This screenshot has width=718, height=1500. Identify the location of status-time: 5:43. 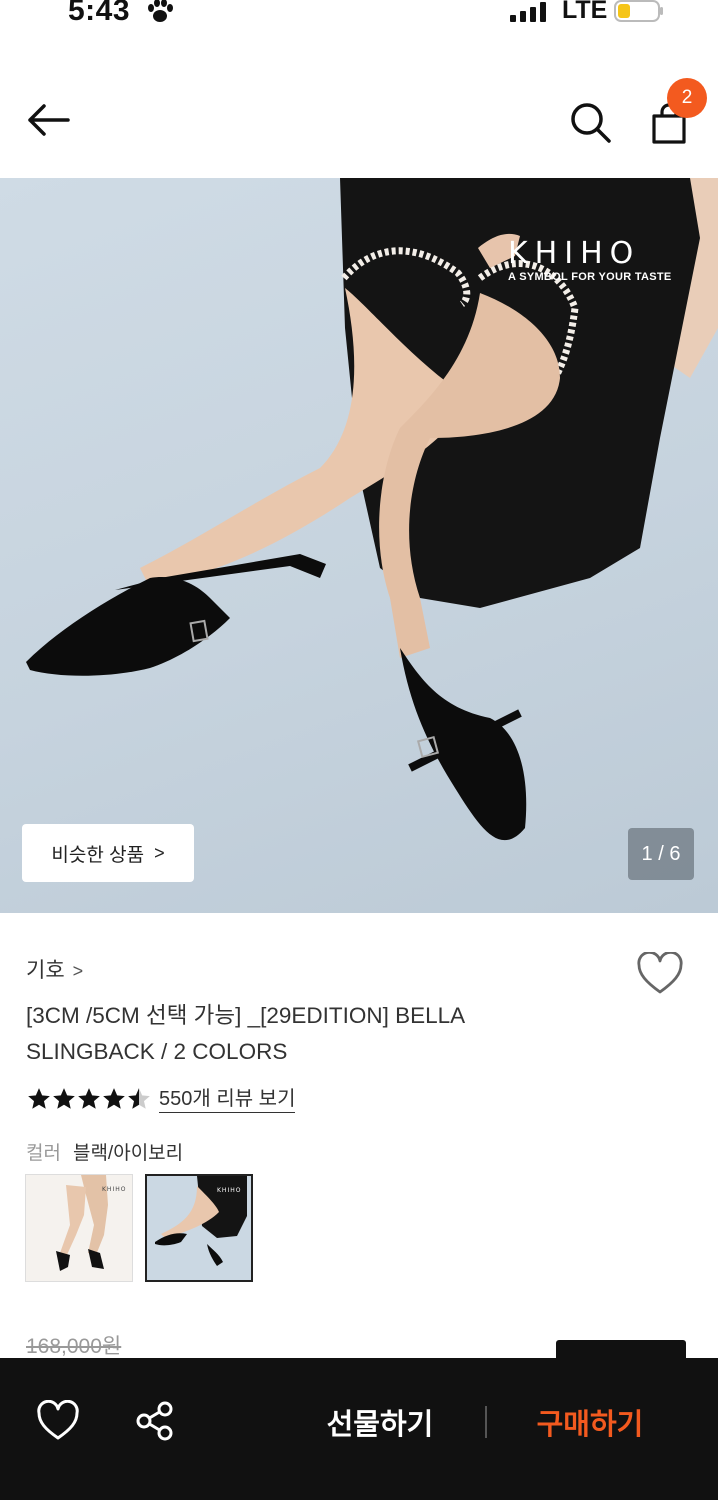
(99, 13).